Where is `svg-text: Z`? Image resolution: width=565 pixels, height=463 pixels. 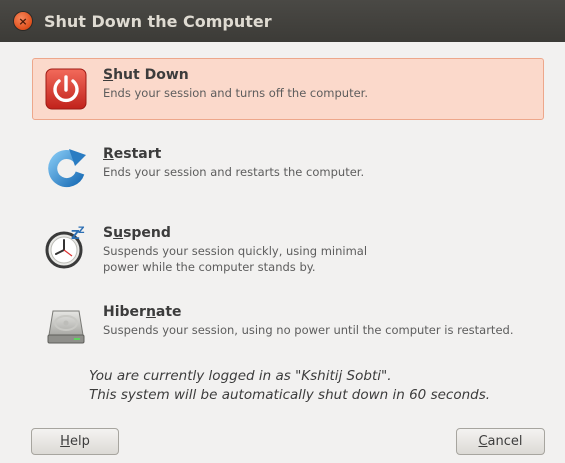 svg-text: Z is located at coordinates (81, 231).